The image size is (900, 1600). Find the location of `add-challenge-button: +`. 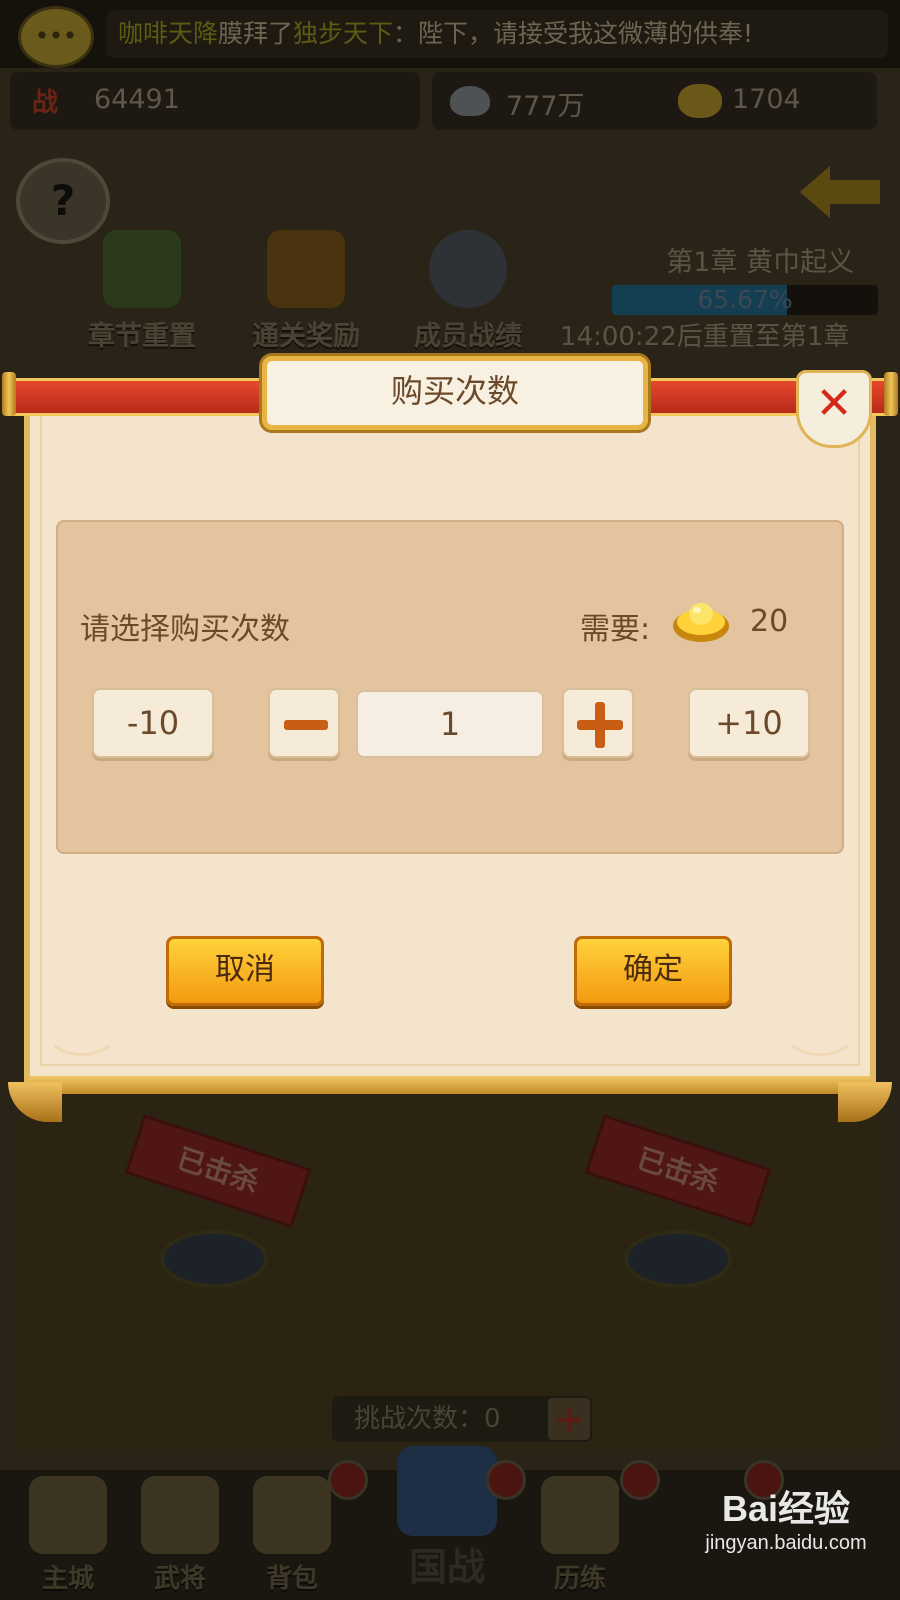

add-challenge-button: + is located at coordinates (569, 1419).